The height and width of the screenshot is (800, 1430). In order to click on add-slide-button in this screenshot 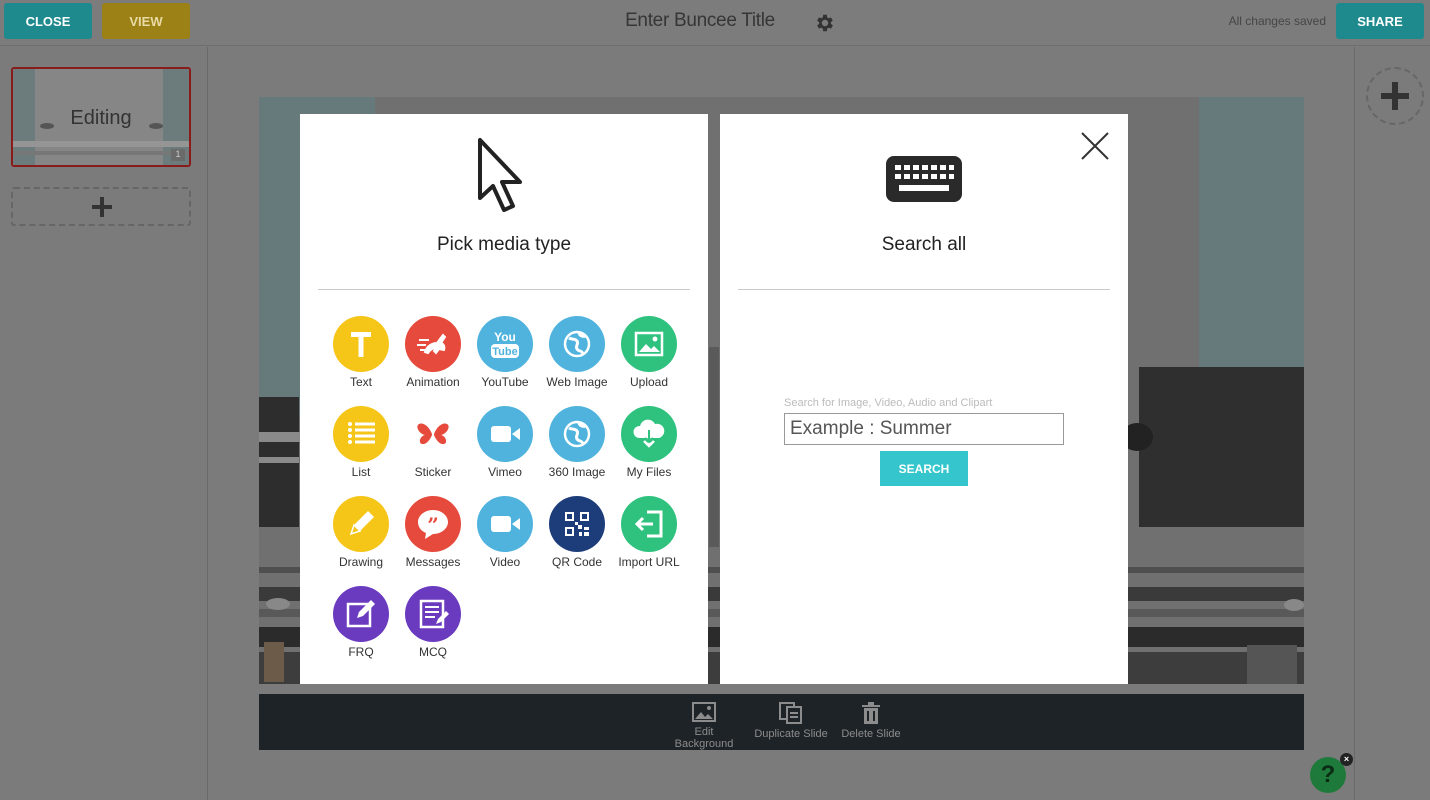, I will do `click(1395, 96)`.